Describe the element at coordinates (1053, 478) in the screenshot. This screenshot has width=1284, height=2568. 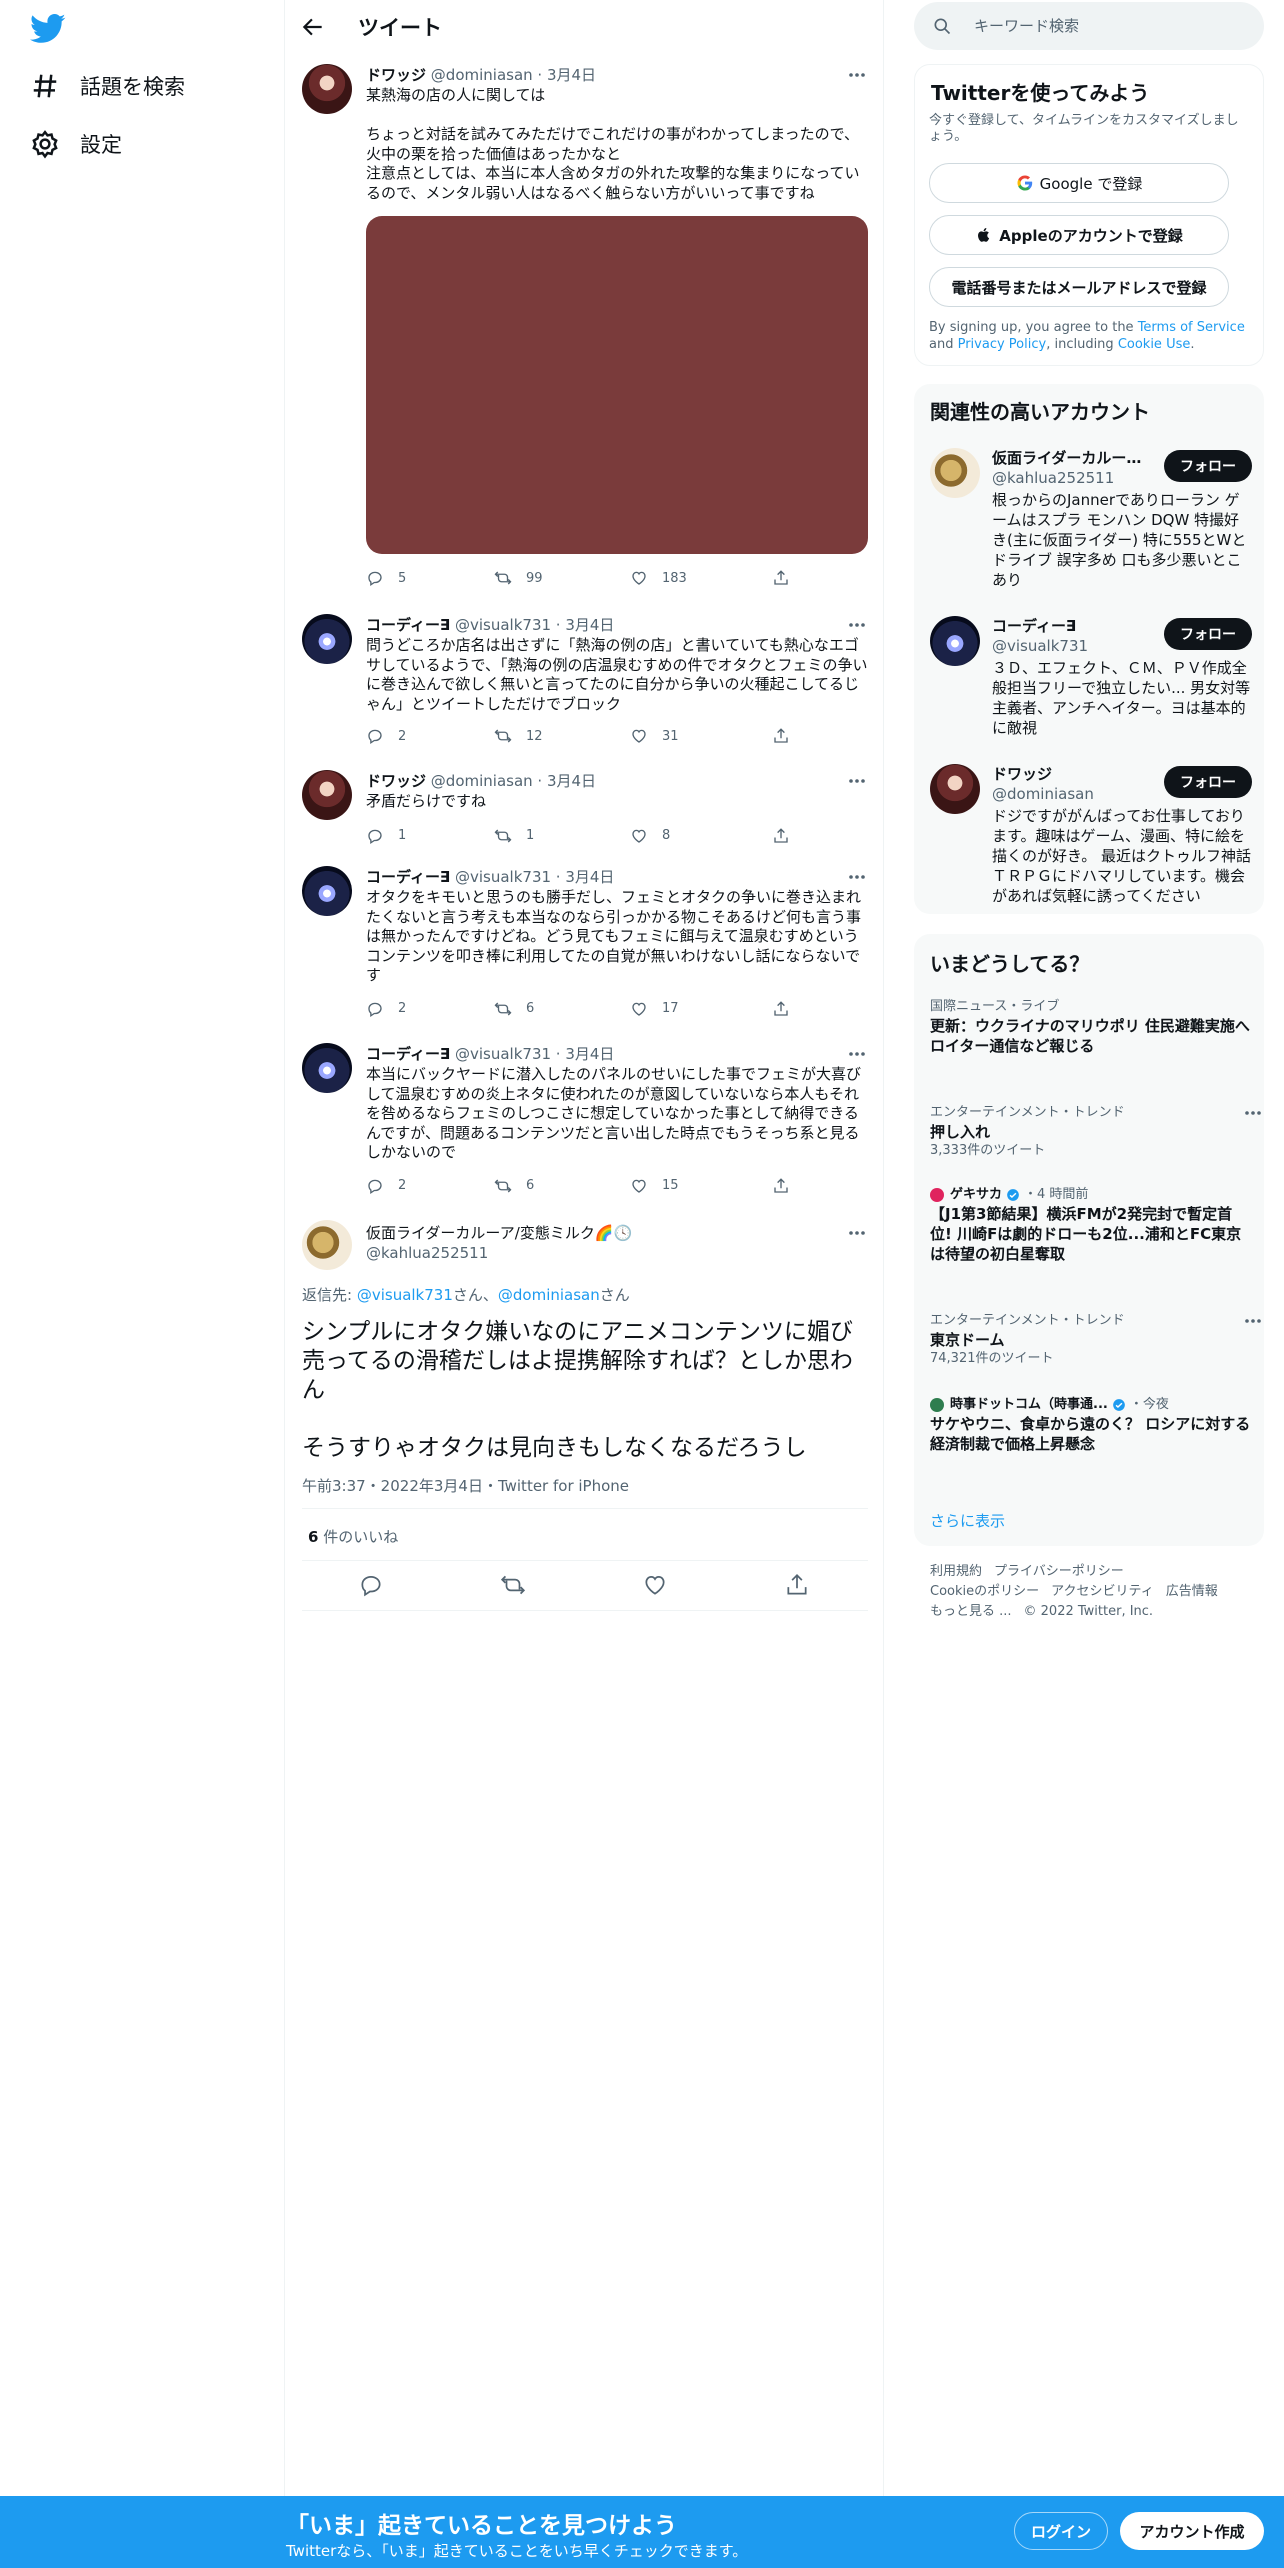
I see `account-handle: @kahlua252511` at that location.